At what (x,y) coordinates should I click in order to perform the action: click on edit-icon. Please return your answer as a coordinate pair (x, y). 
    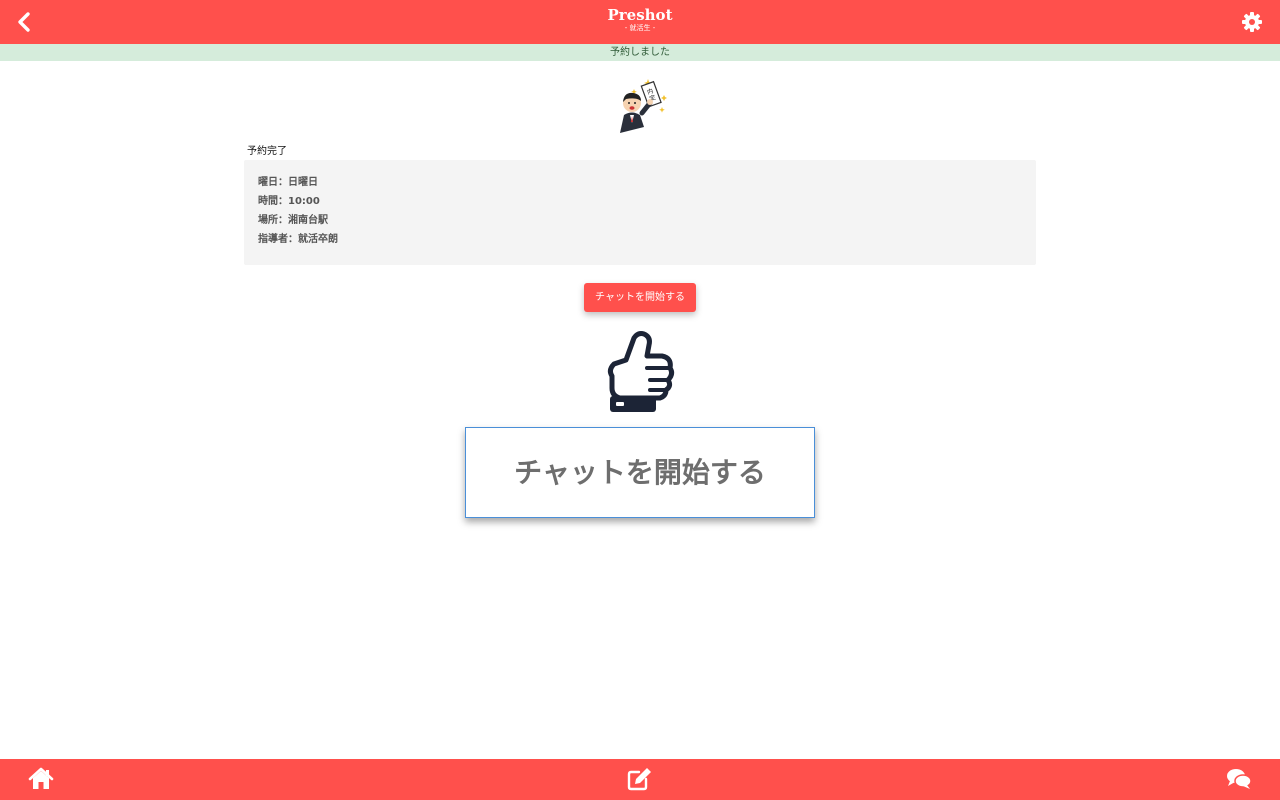
    Looking at the image, I should click on (639, 779).